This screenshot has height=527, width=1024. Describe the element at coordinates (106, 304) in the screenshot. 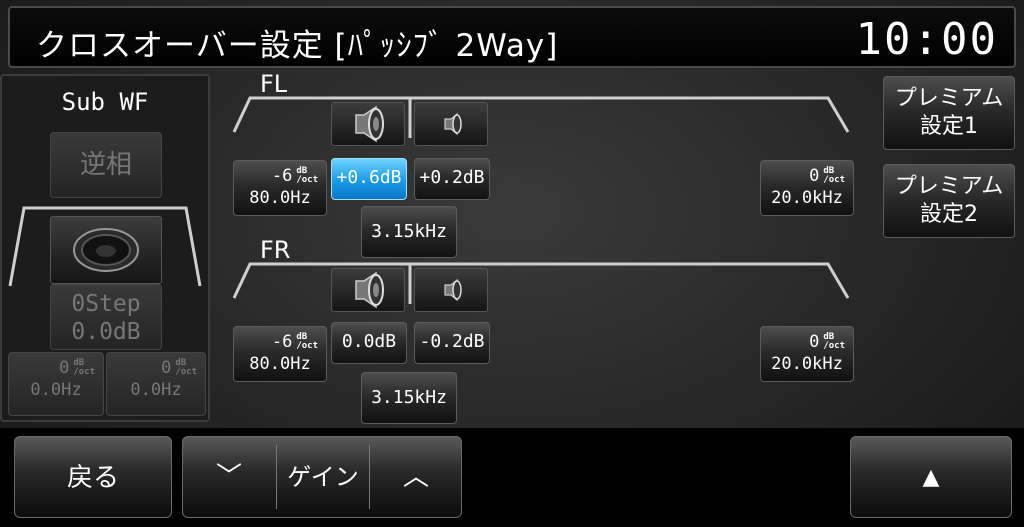

I see `subwoofer-step-label: 0Step` at that location.